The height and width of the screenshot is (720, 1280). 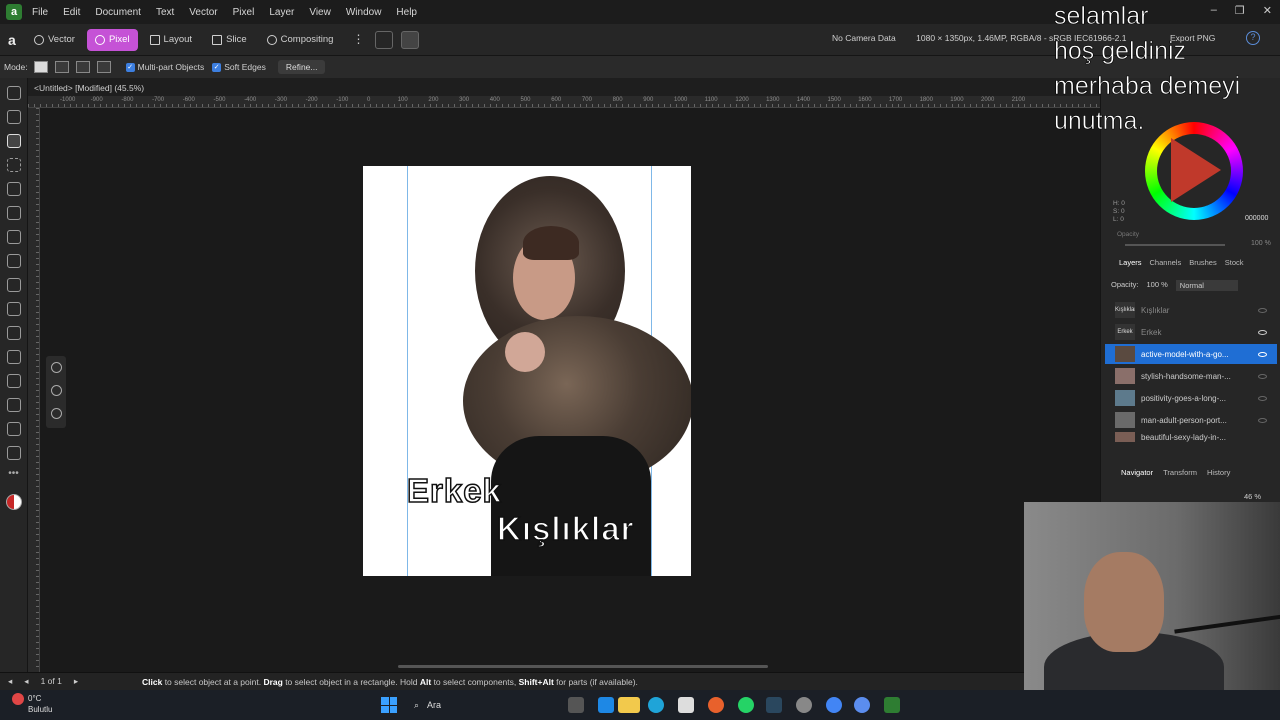 What do you see at coordinates (13, 141) in the screenshot?
I see `object-selection-tool-icon` at bounding box center [13, 141].